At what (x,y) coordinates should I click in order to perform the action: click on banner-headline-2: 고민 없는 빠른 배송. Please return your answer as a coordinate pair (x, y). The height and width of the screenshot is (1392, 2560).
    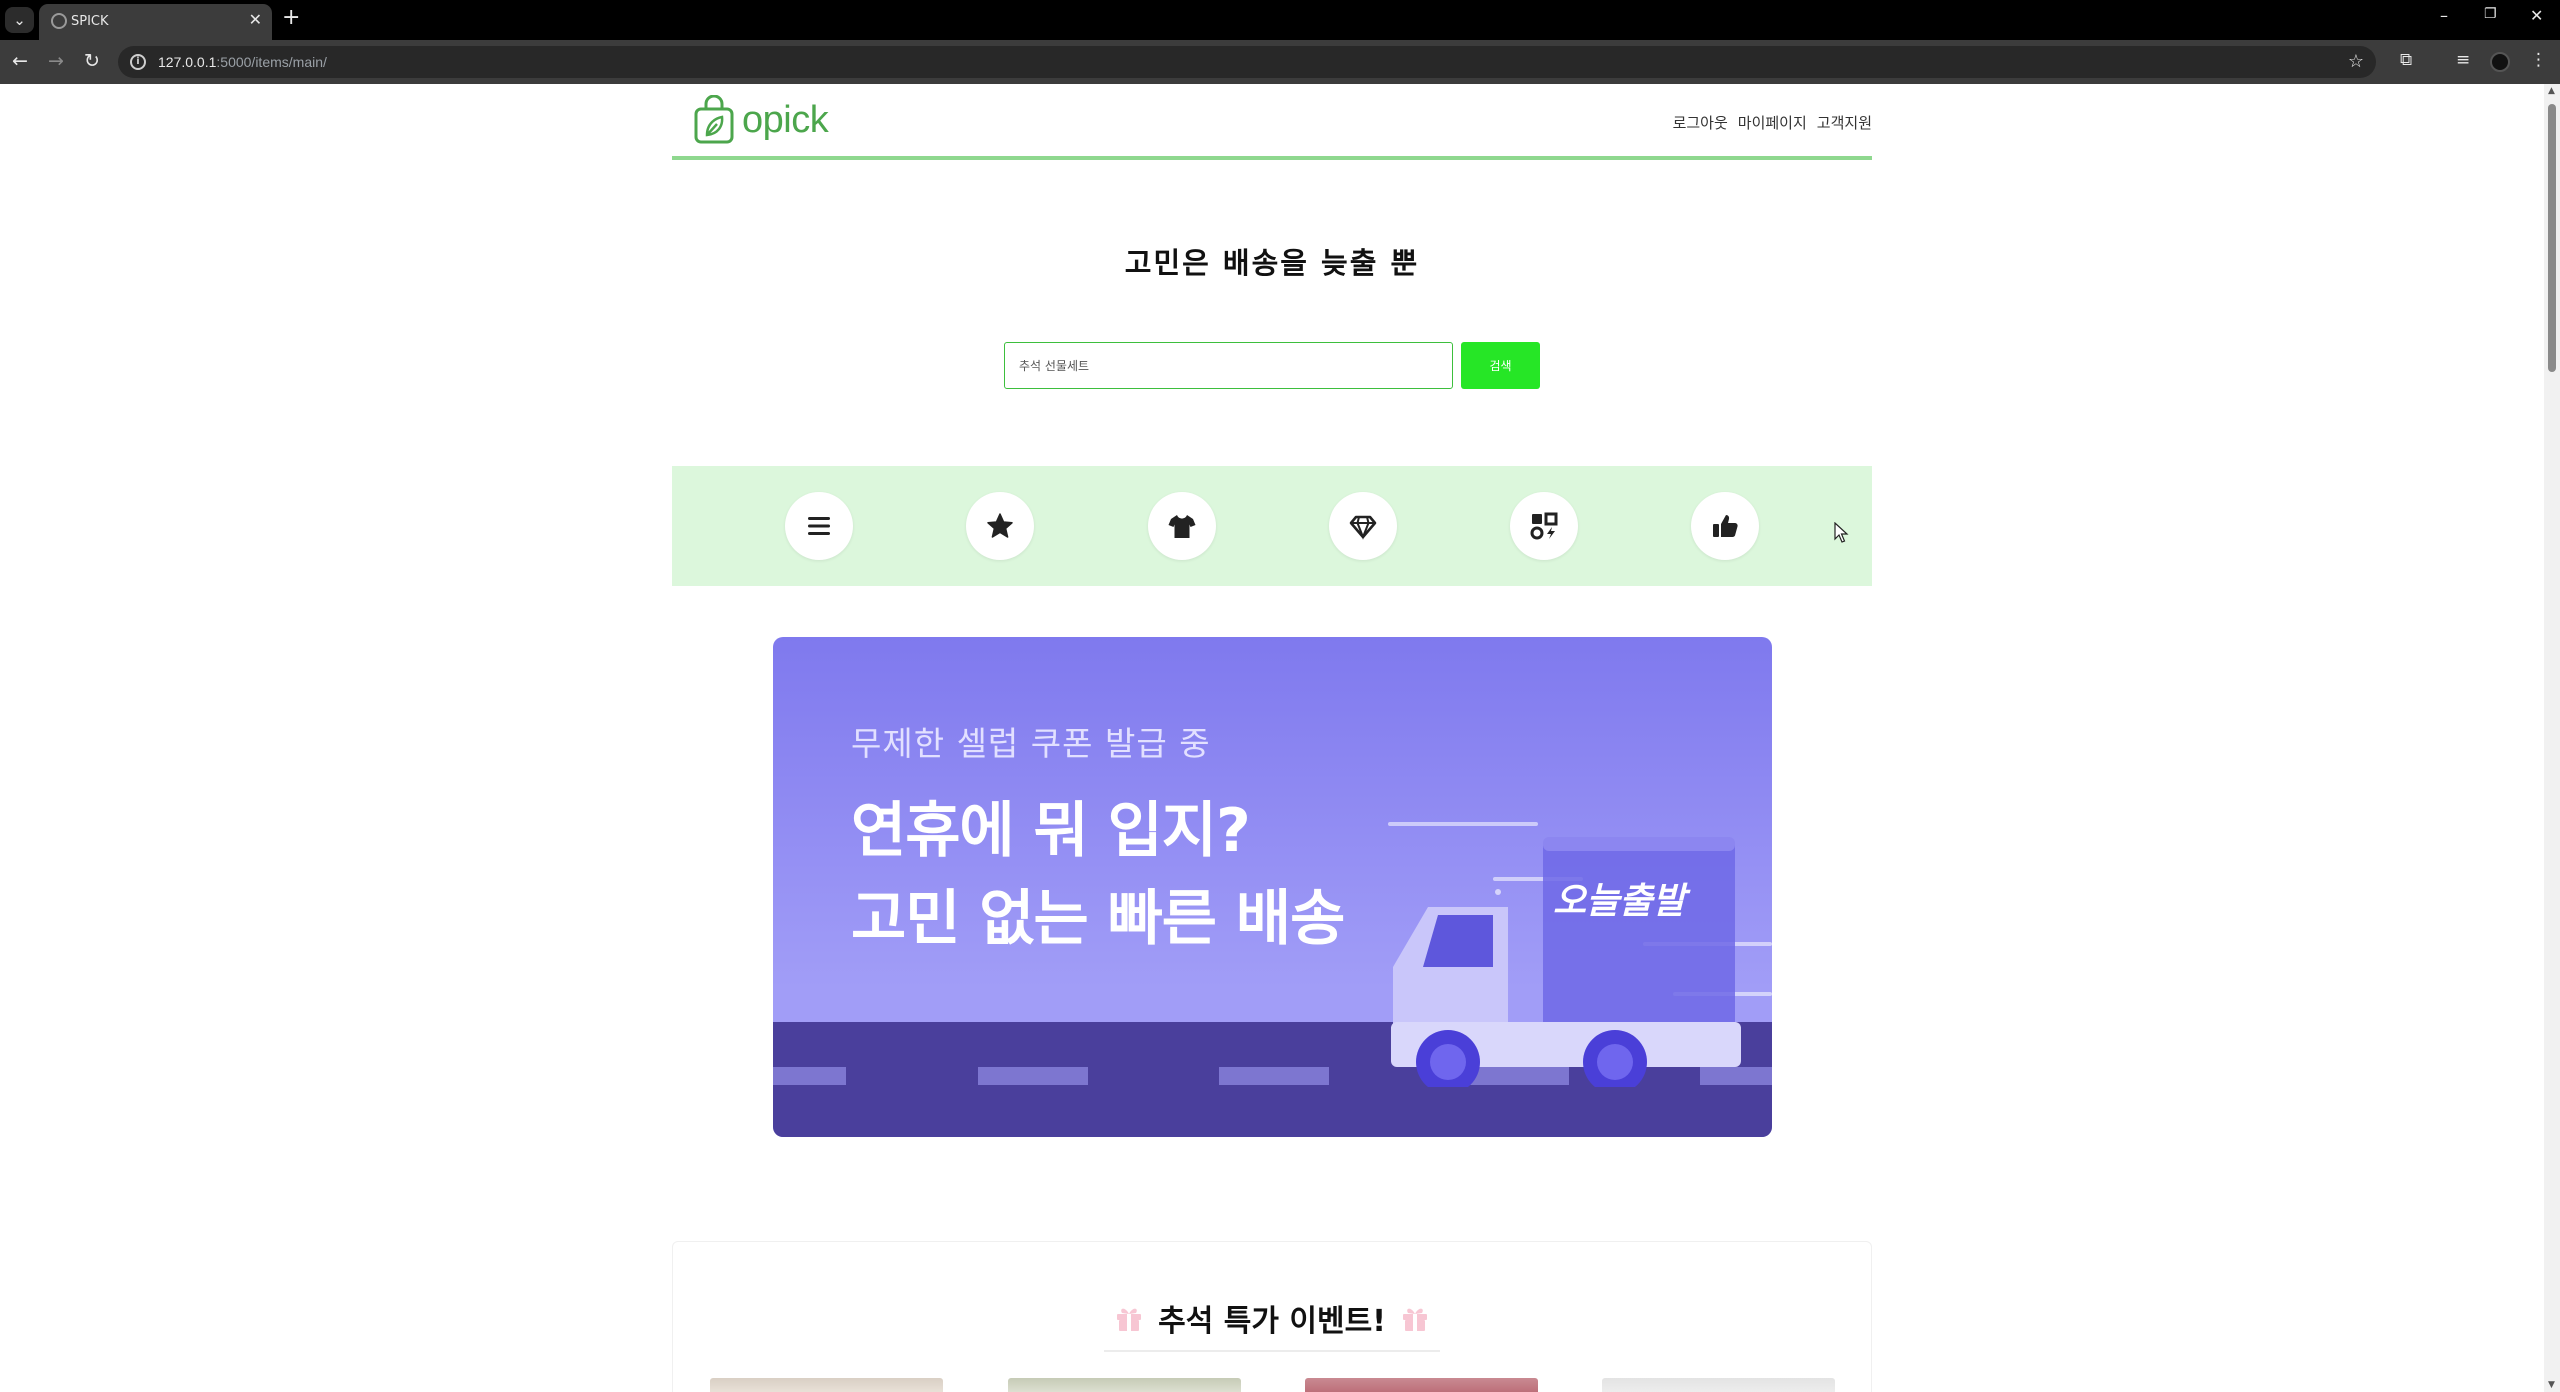
    Looking at the image, I should click on (1098, 919).